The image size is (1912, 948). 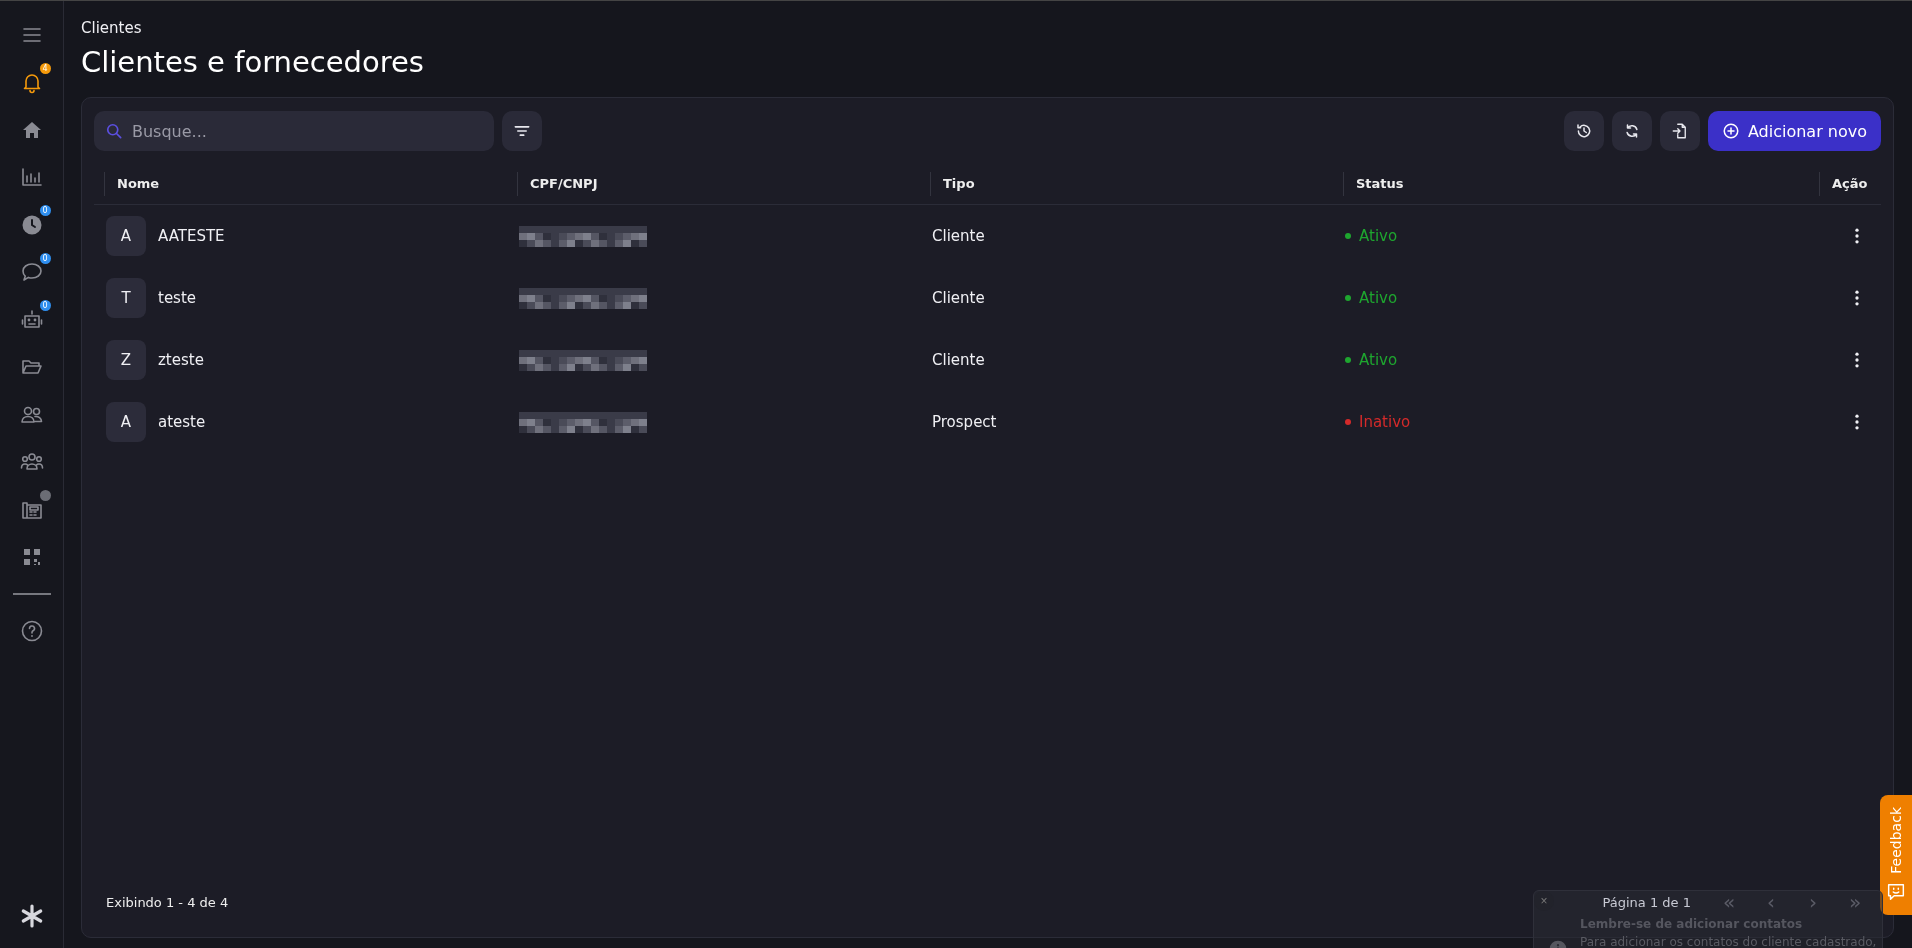 I want to click on asterisk-icon, so click(x=31, y=916).